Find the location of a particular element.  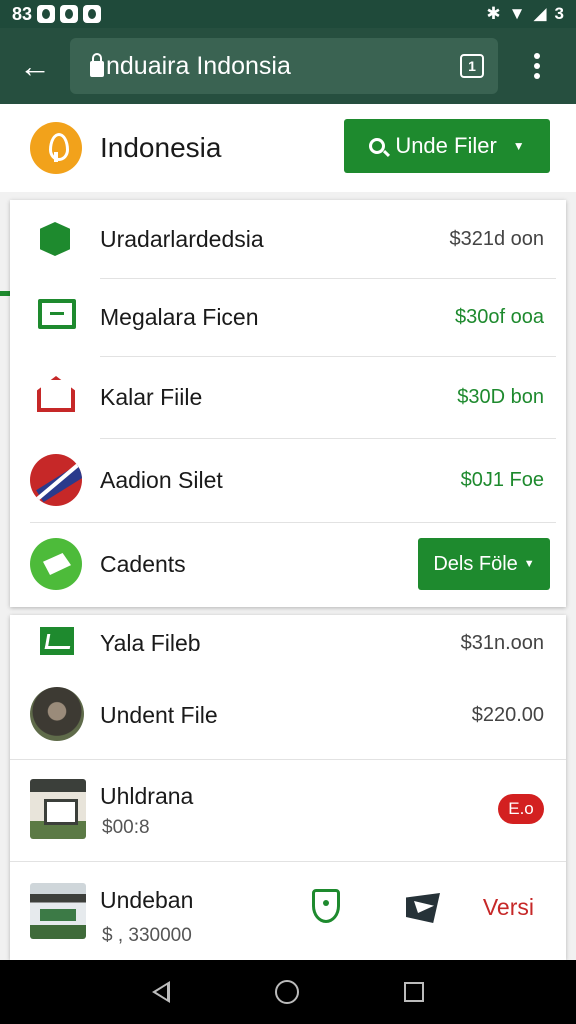

list-item: Megalara Ficen $30of ooa is located at coordinates (288, 317).